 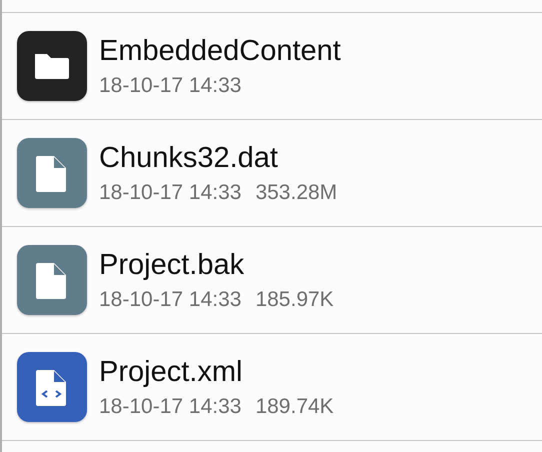 I want to click on file-name: Project.xml, so click(x=171, y=372).